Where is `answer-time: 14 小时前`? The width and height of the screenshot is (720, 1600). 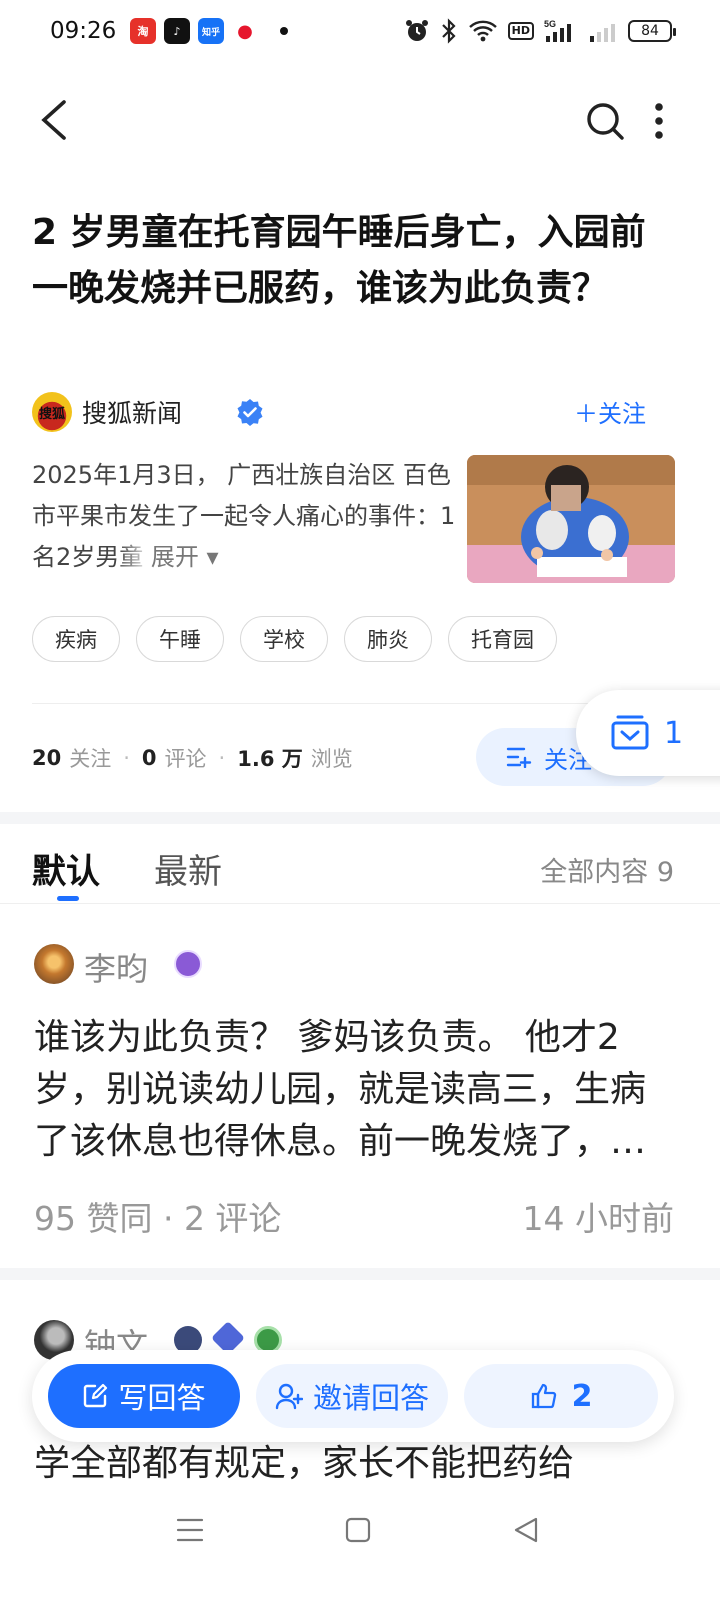 answer-time: 14 小时前 is located at coordinates (598, 1218).